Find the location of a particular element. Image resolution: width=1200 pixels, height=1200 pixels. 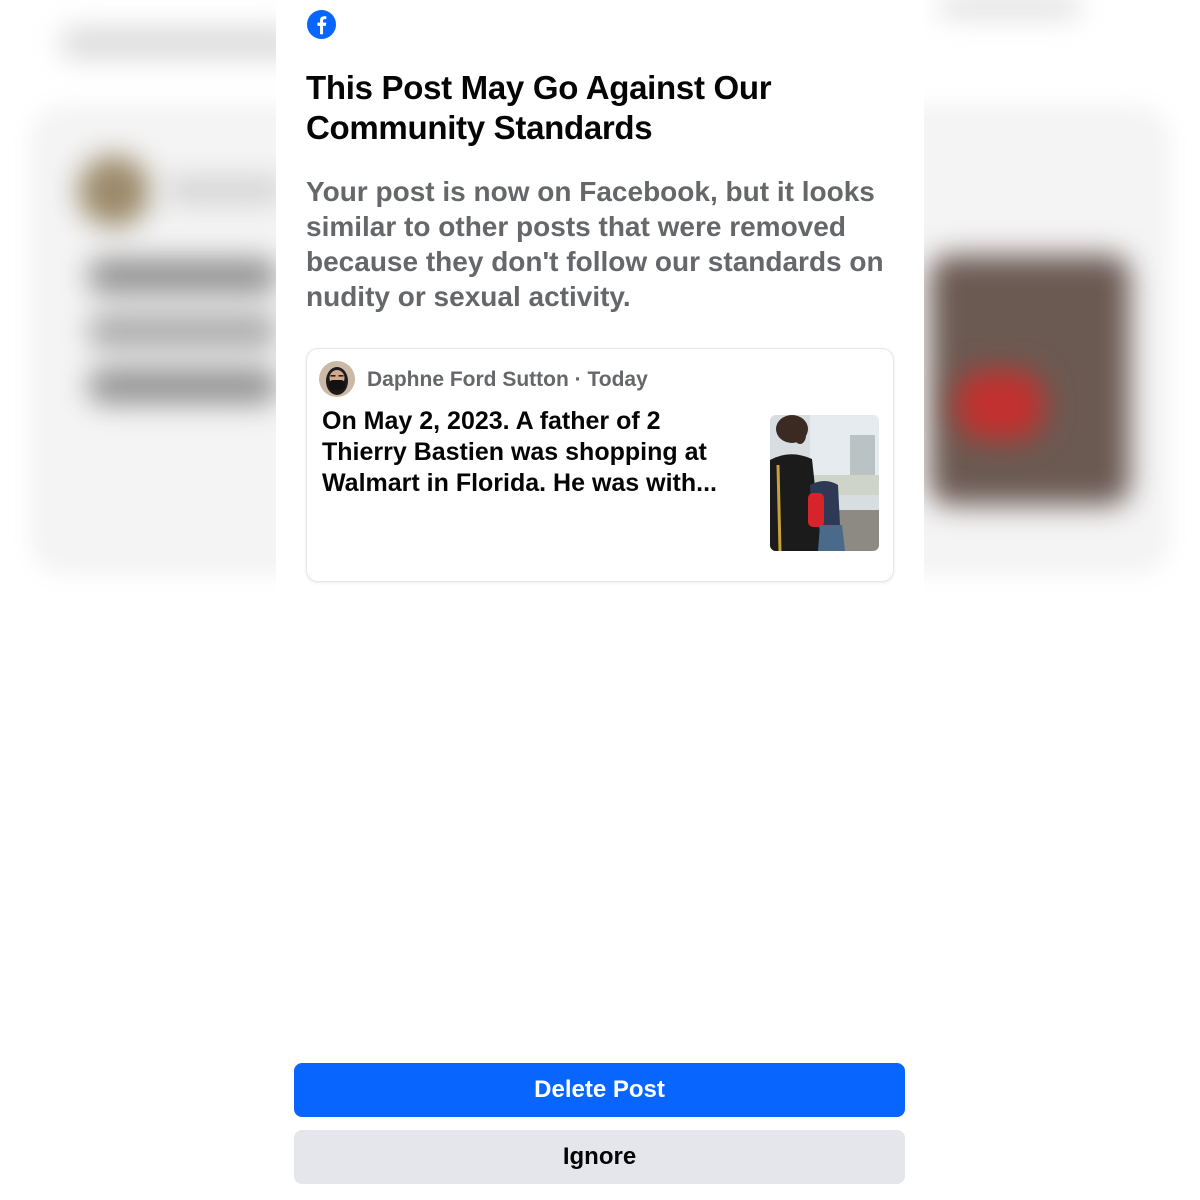

post-author-name: Daphne Ford Sutton is located at coordinates (468, 379).